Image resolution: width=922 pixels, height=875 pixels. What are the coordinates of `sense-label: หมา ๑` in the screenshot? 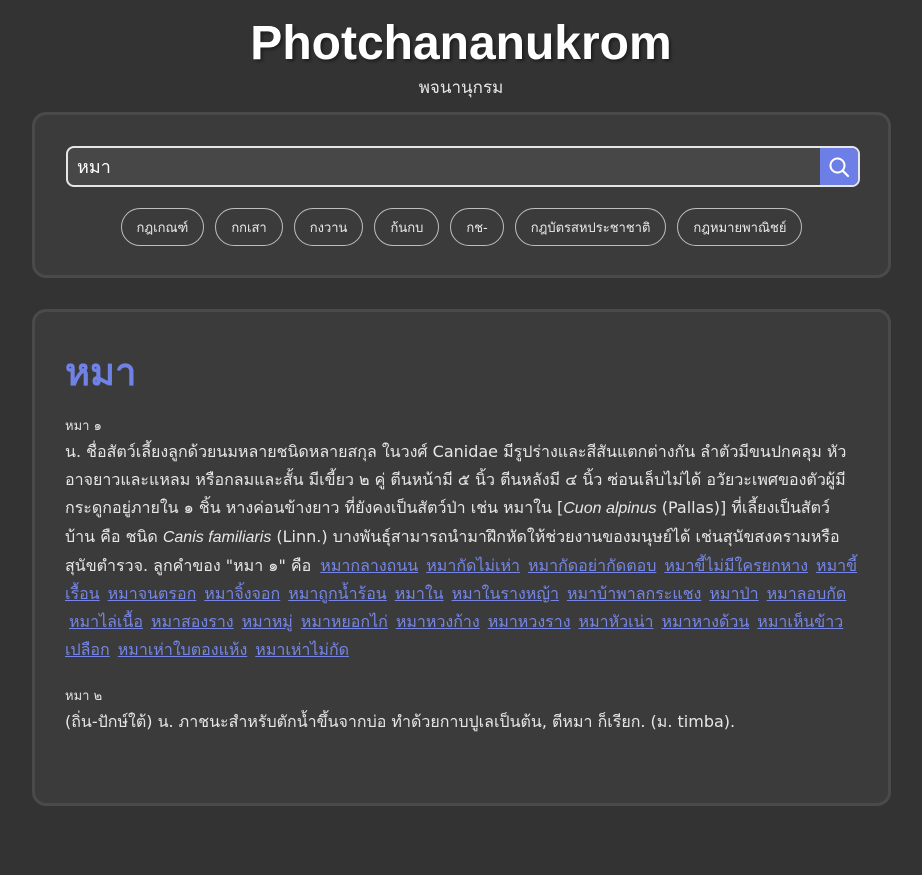 It's located at (83, 426).